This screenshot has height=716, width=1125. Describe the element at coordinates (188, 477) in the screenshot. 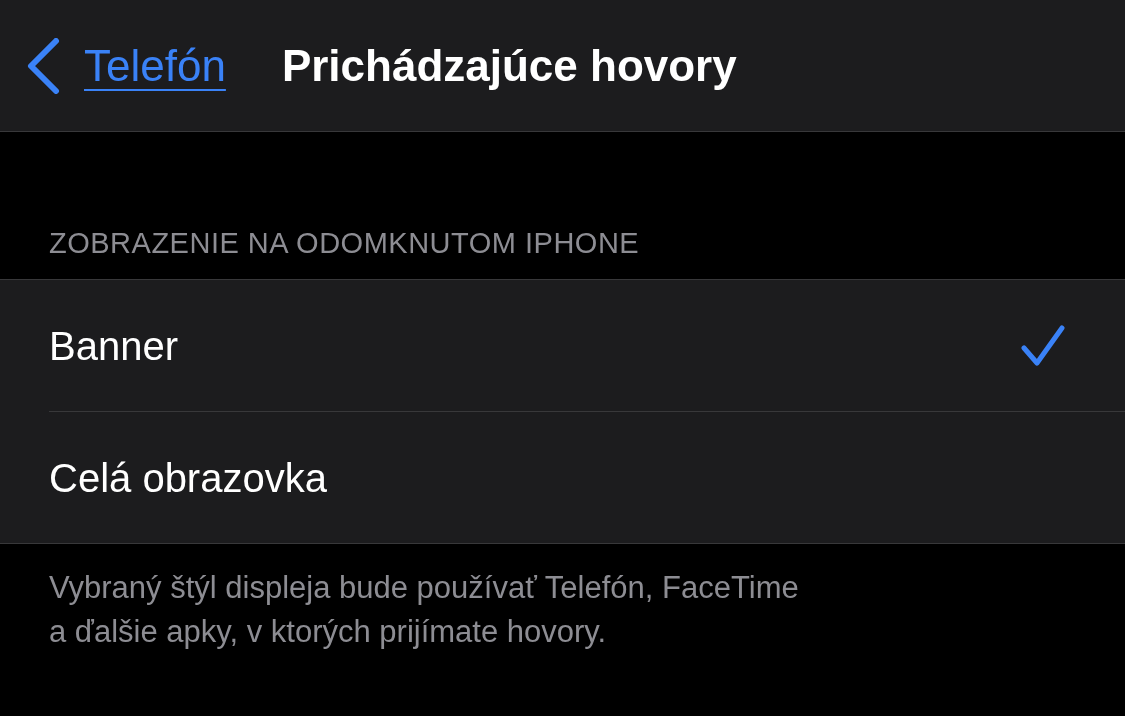

I see `option-label: Celá obrazovka` at that location.